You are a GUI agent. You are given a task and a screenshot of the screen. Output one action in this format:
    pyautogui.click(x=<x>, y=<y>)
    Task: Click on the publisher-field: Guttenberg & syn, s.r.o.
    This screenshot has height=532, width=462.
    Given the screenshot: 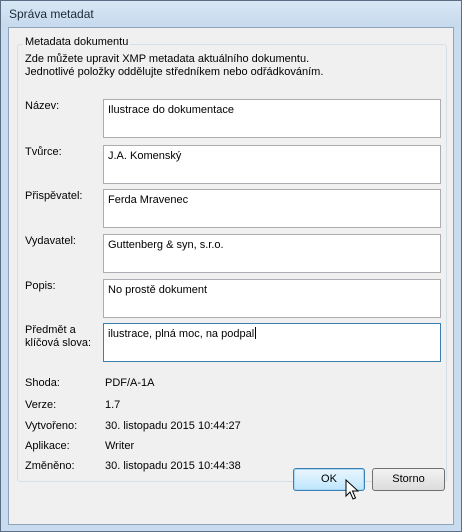 What is the action you would take?
    pyautogui.click(x=272, y=253)
    